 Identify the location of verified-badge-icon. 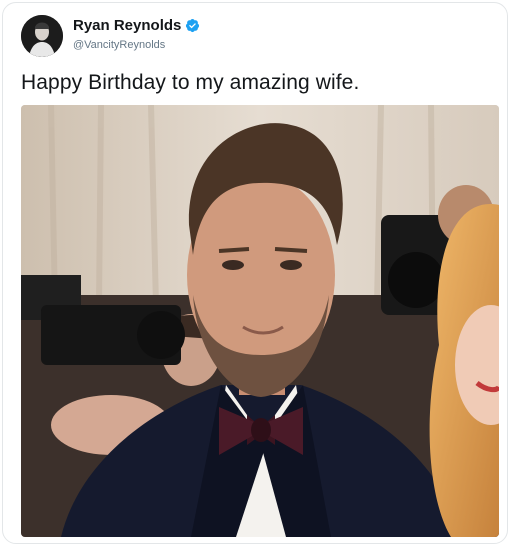
(193, 25).